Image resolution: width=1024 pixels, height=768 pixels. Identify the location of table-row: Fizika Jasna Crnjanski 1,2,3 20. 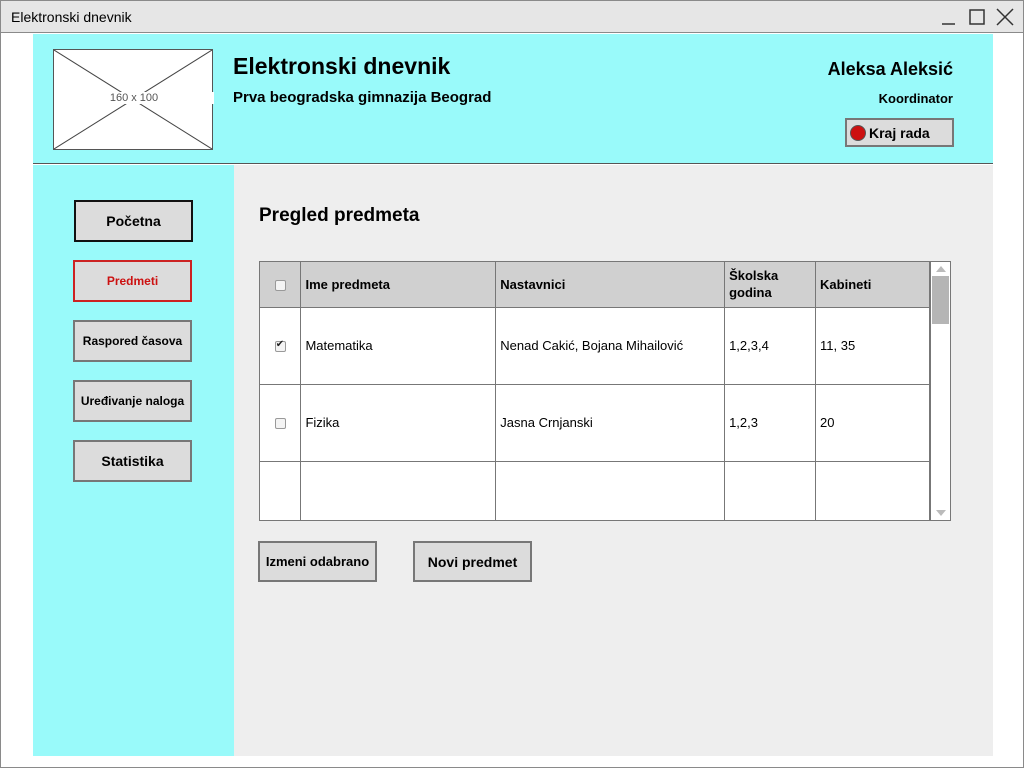
(595, 423).